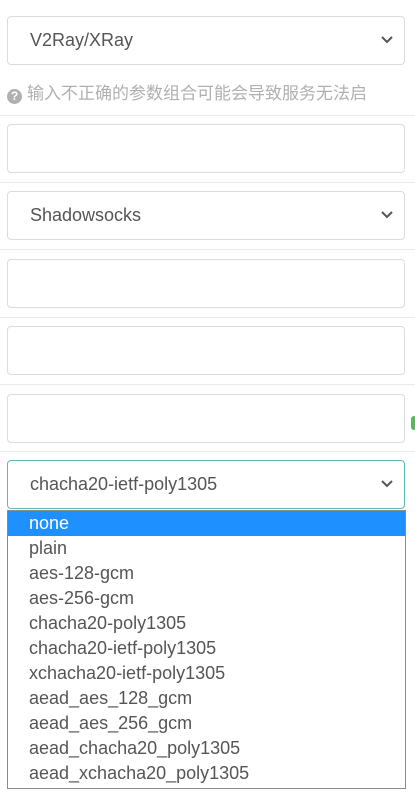 The image size is (415, 801). I want to click on question-circle-icon: ?, so click(14, 96).